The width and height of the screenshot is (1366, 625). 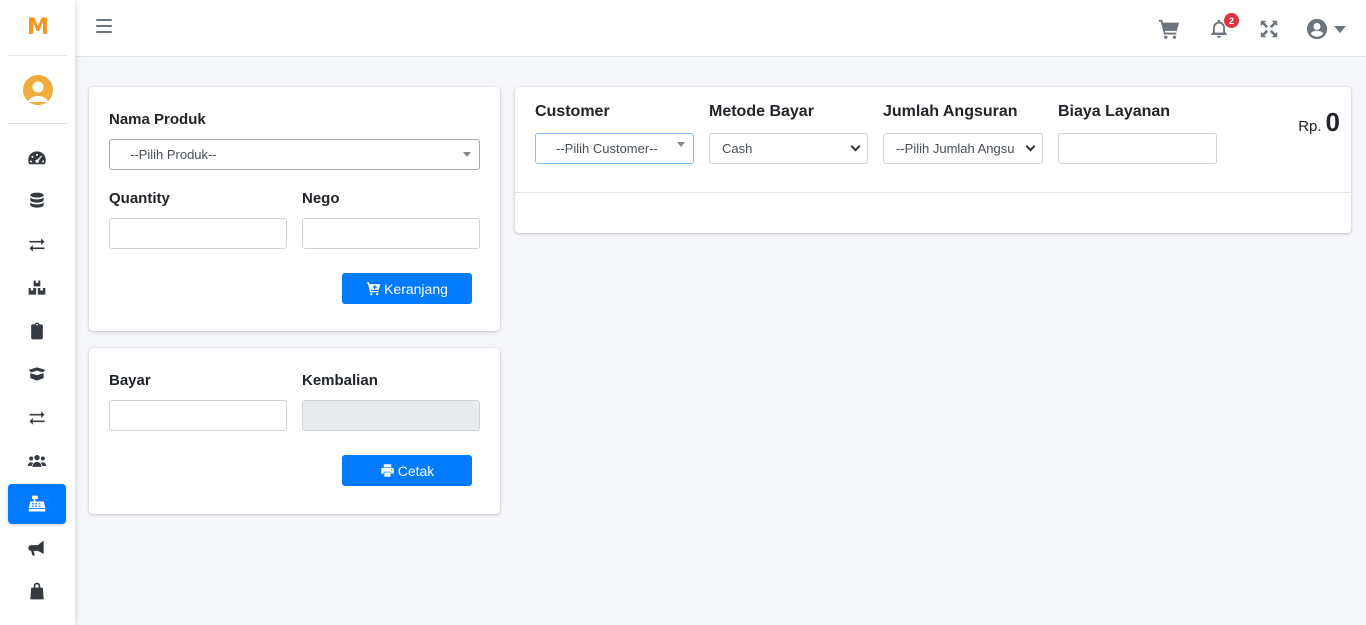 What do you see at coordinates (737, 148) in the screenshot?
I see `metode-select-value: Cash` at bounding box center [737, 148].